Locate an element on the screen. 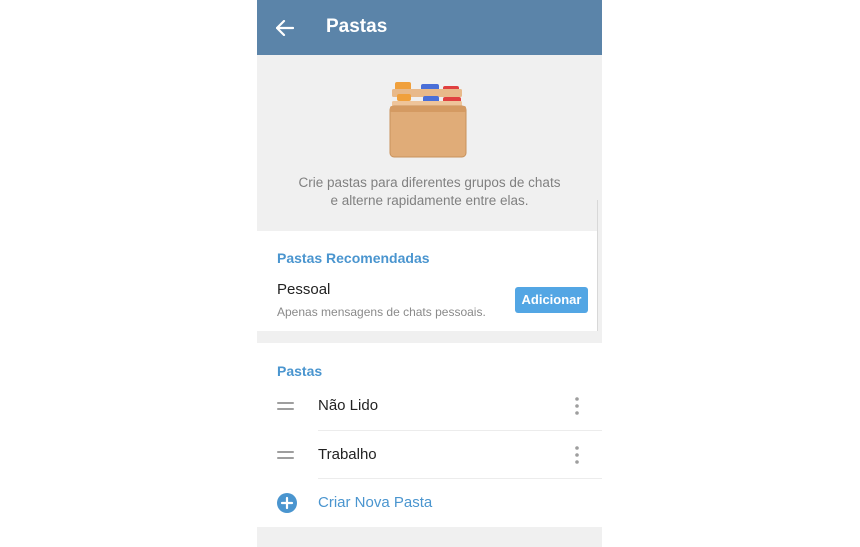  add-button: Adicionar is located at coordinates (551, 300).